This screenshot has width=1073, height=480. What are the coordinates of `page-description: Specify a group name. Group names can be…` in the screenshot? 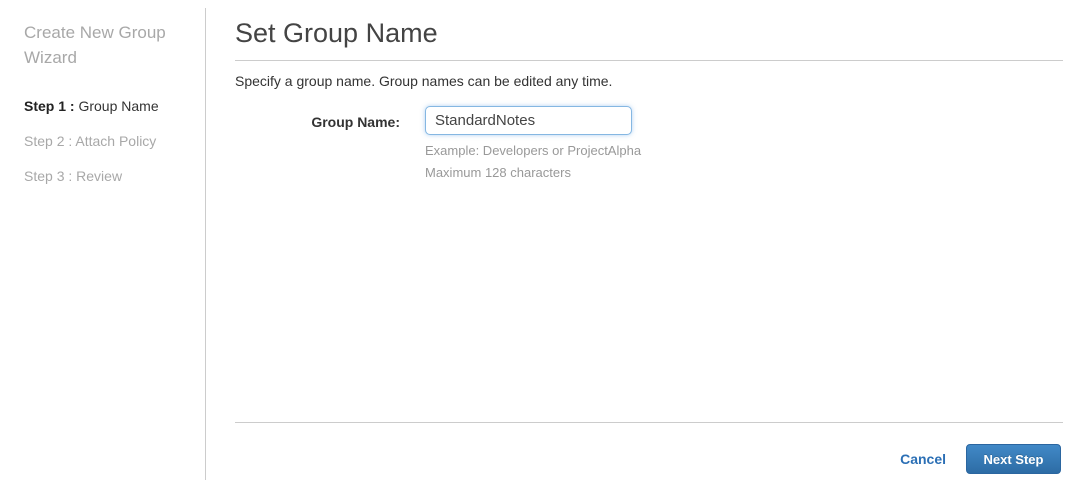 It's located at (424, 81).